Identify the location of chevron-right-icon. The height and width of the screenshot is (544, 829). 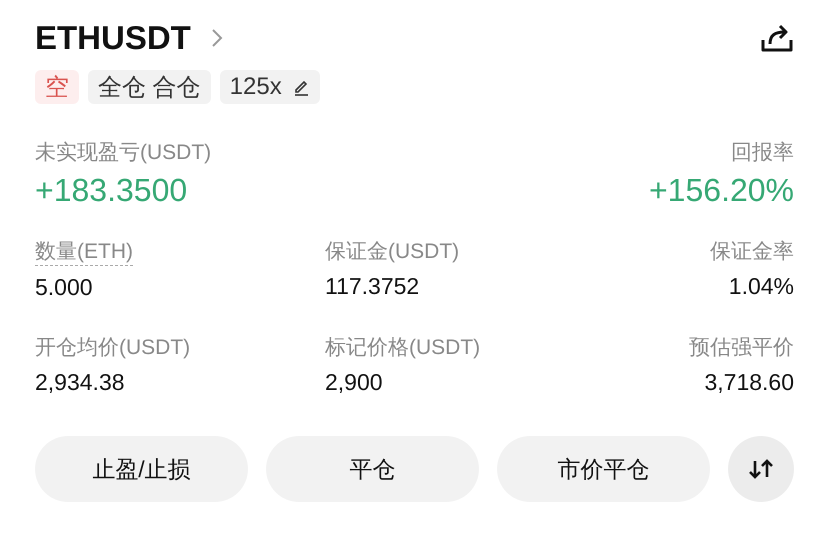
(216, 38).